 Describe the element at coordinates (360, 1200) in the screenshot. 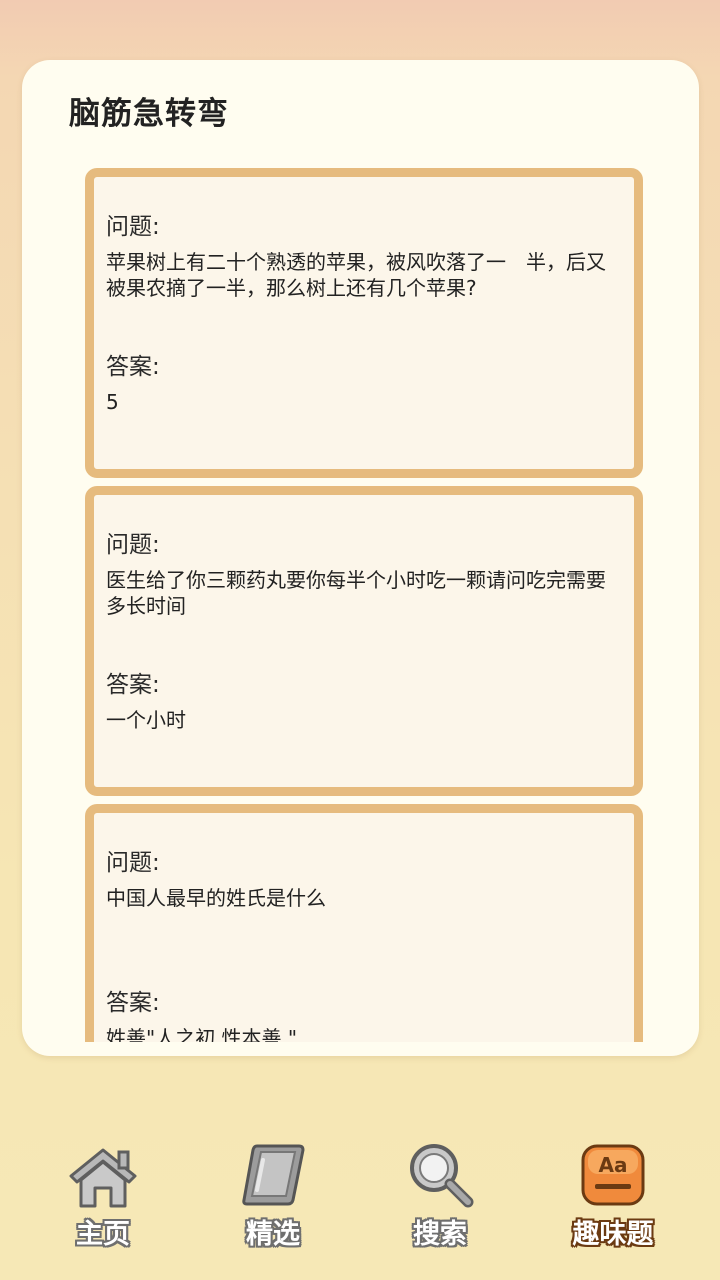

I see `bottom-tab-bar: 主页 精选 搜索 Aa 趣味题` at that location.